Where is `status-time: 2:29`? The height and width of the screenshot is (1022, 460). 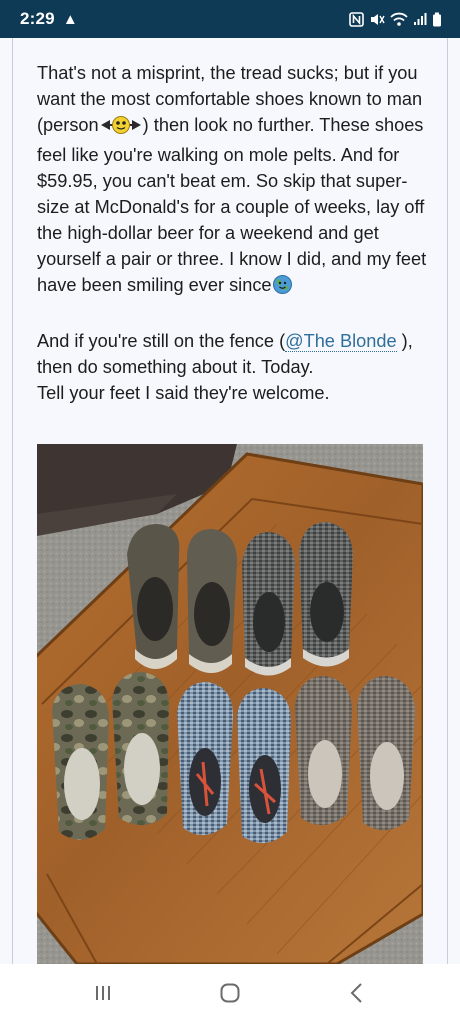
status-time: 2:29 is located at coordinates (37, 18).